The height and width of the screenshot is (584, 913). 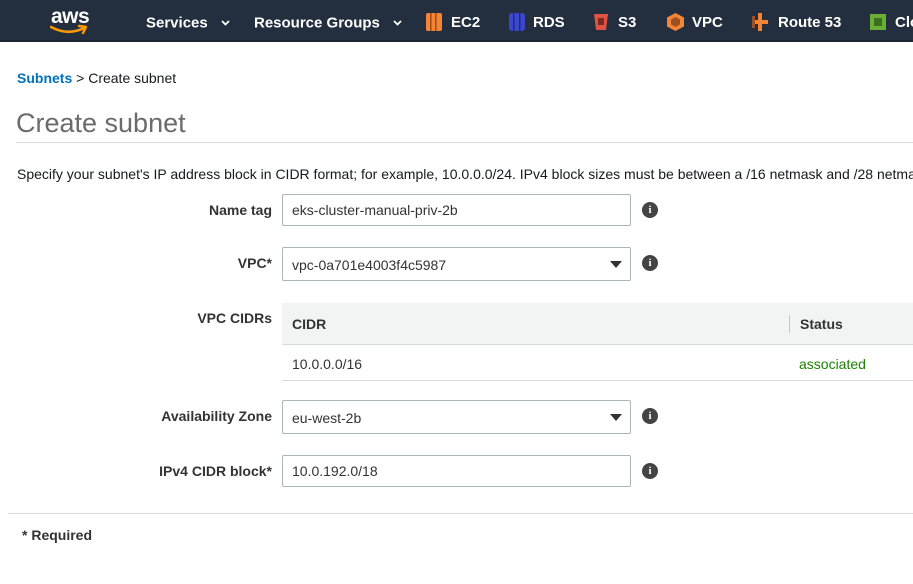 I want to click on availability-zone-value: eu-west-2b, so click(x=327, y=418).